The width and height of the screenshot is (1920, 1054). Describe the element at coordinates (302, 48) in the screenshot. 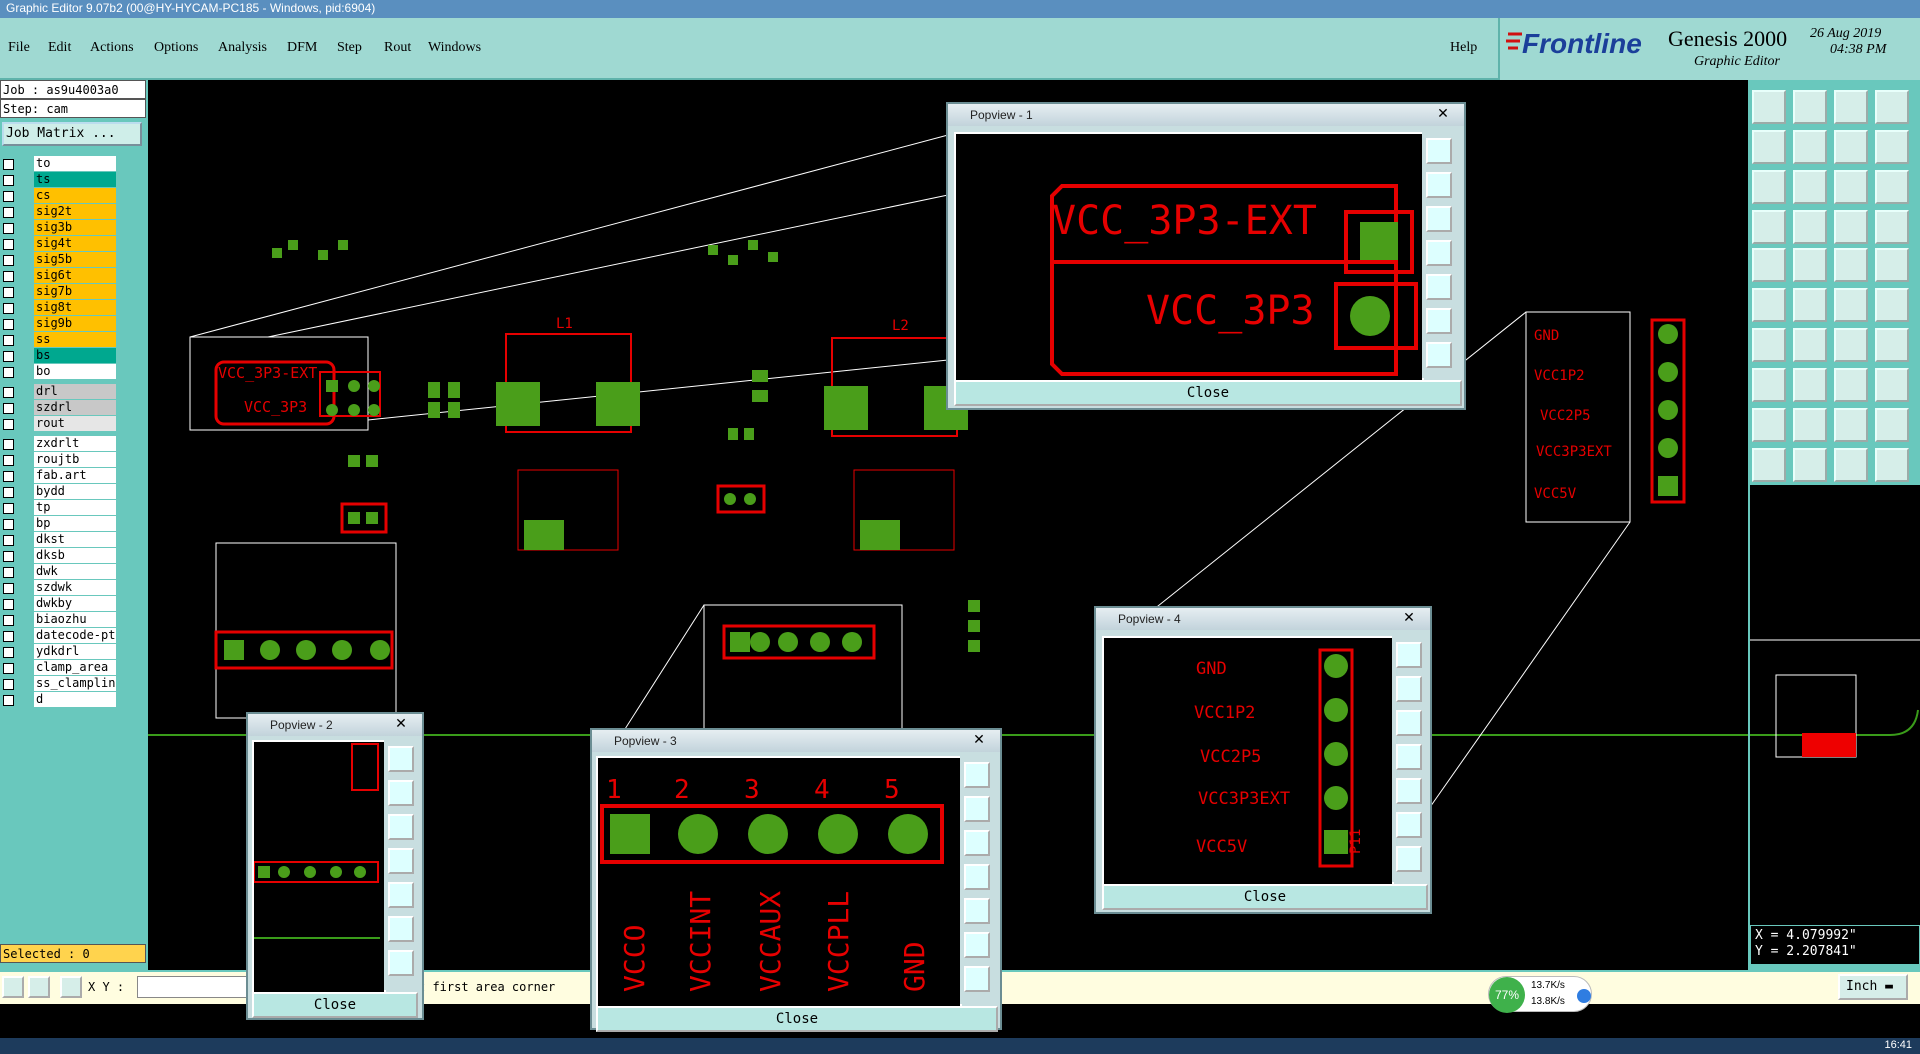

I see `menu-dfm: DFM` at that location.